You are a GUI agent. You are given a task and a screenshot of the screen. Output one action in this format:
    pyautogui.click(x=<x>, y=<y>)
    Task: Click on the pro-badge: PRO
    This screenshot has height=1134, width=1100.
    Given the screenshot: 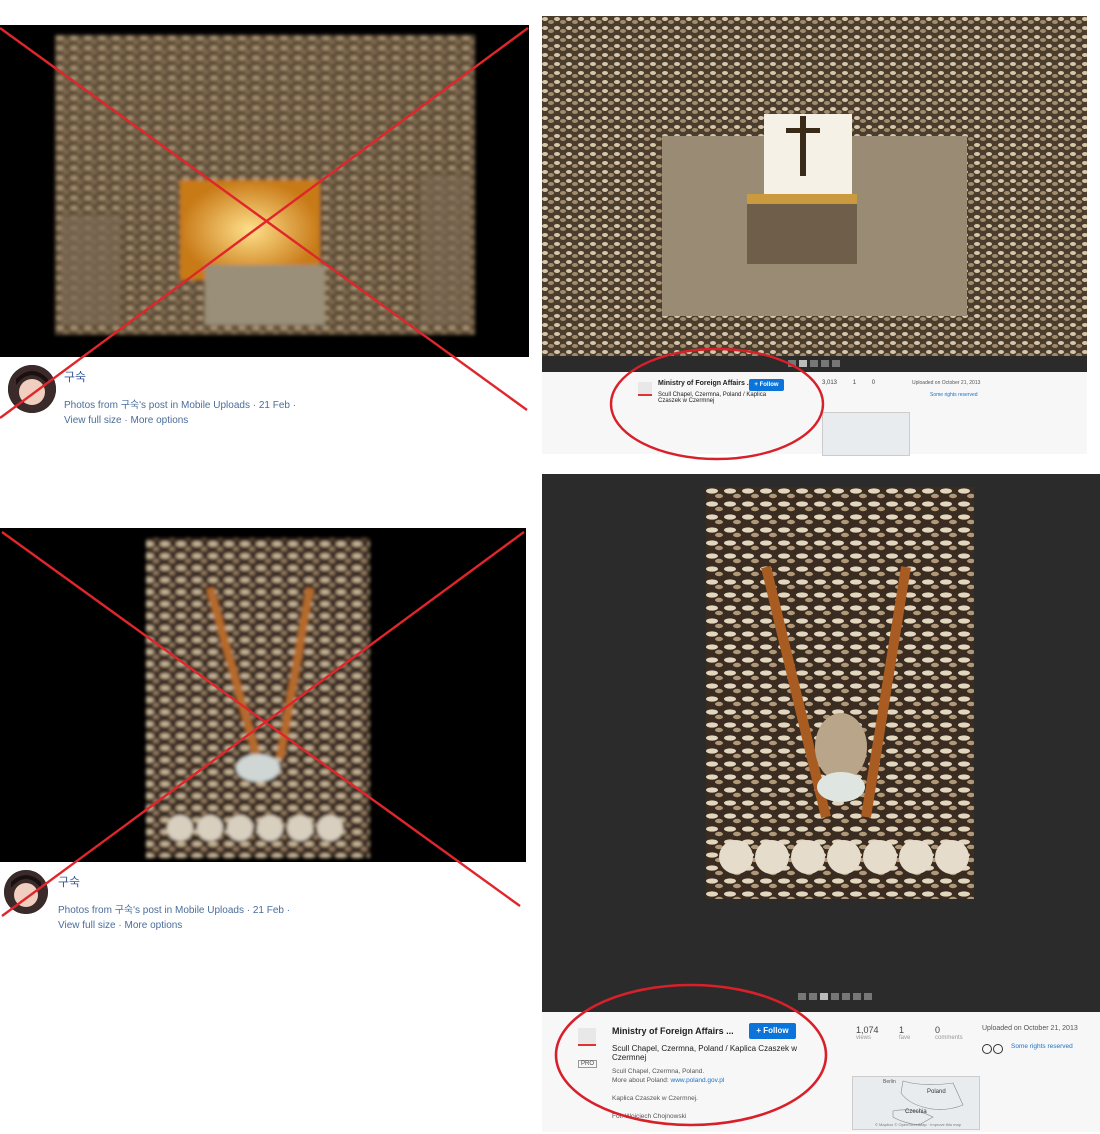 What is the action you would take?
    pyautogui.click(x=588, y=1064)
    